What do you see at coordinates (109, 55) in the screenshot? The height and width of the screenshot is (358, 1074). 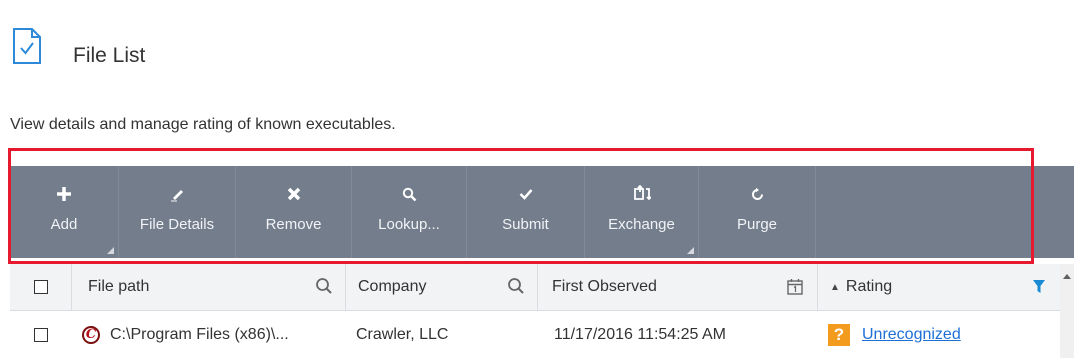 I see `page-title: File List` at bounding box center [109, 55].